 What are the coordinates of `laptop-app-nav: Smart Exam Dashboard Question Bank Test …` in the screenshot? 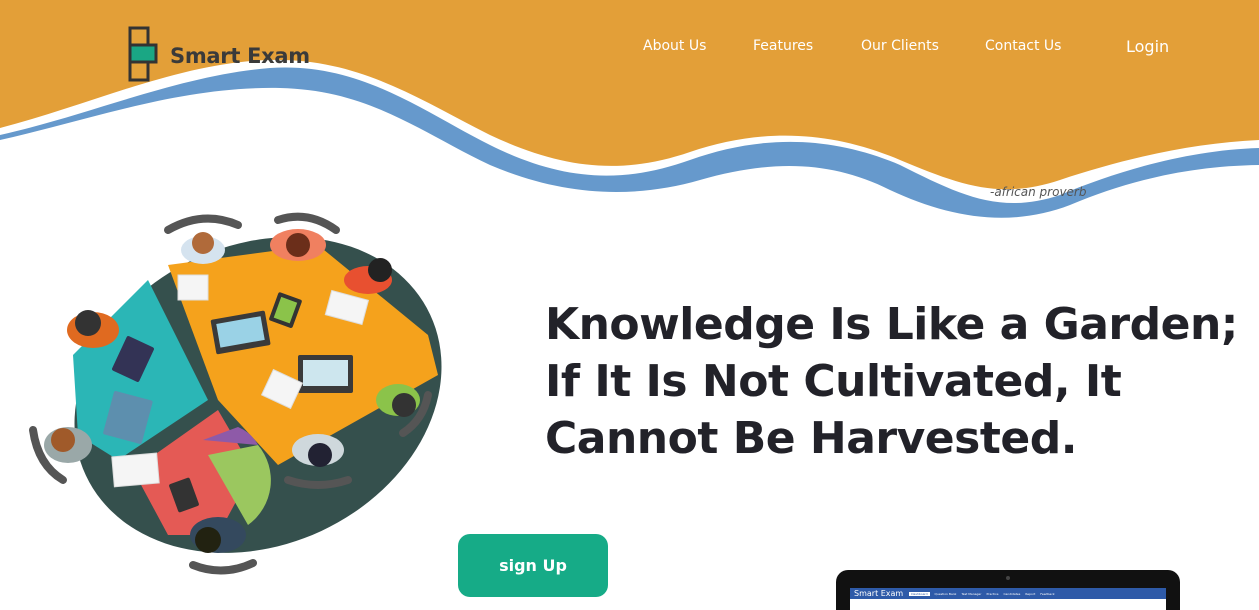 It's located at (1008, 593).